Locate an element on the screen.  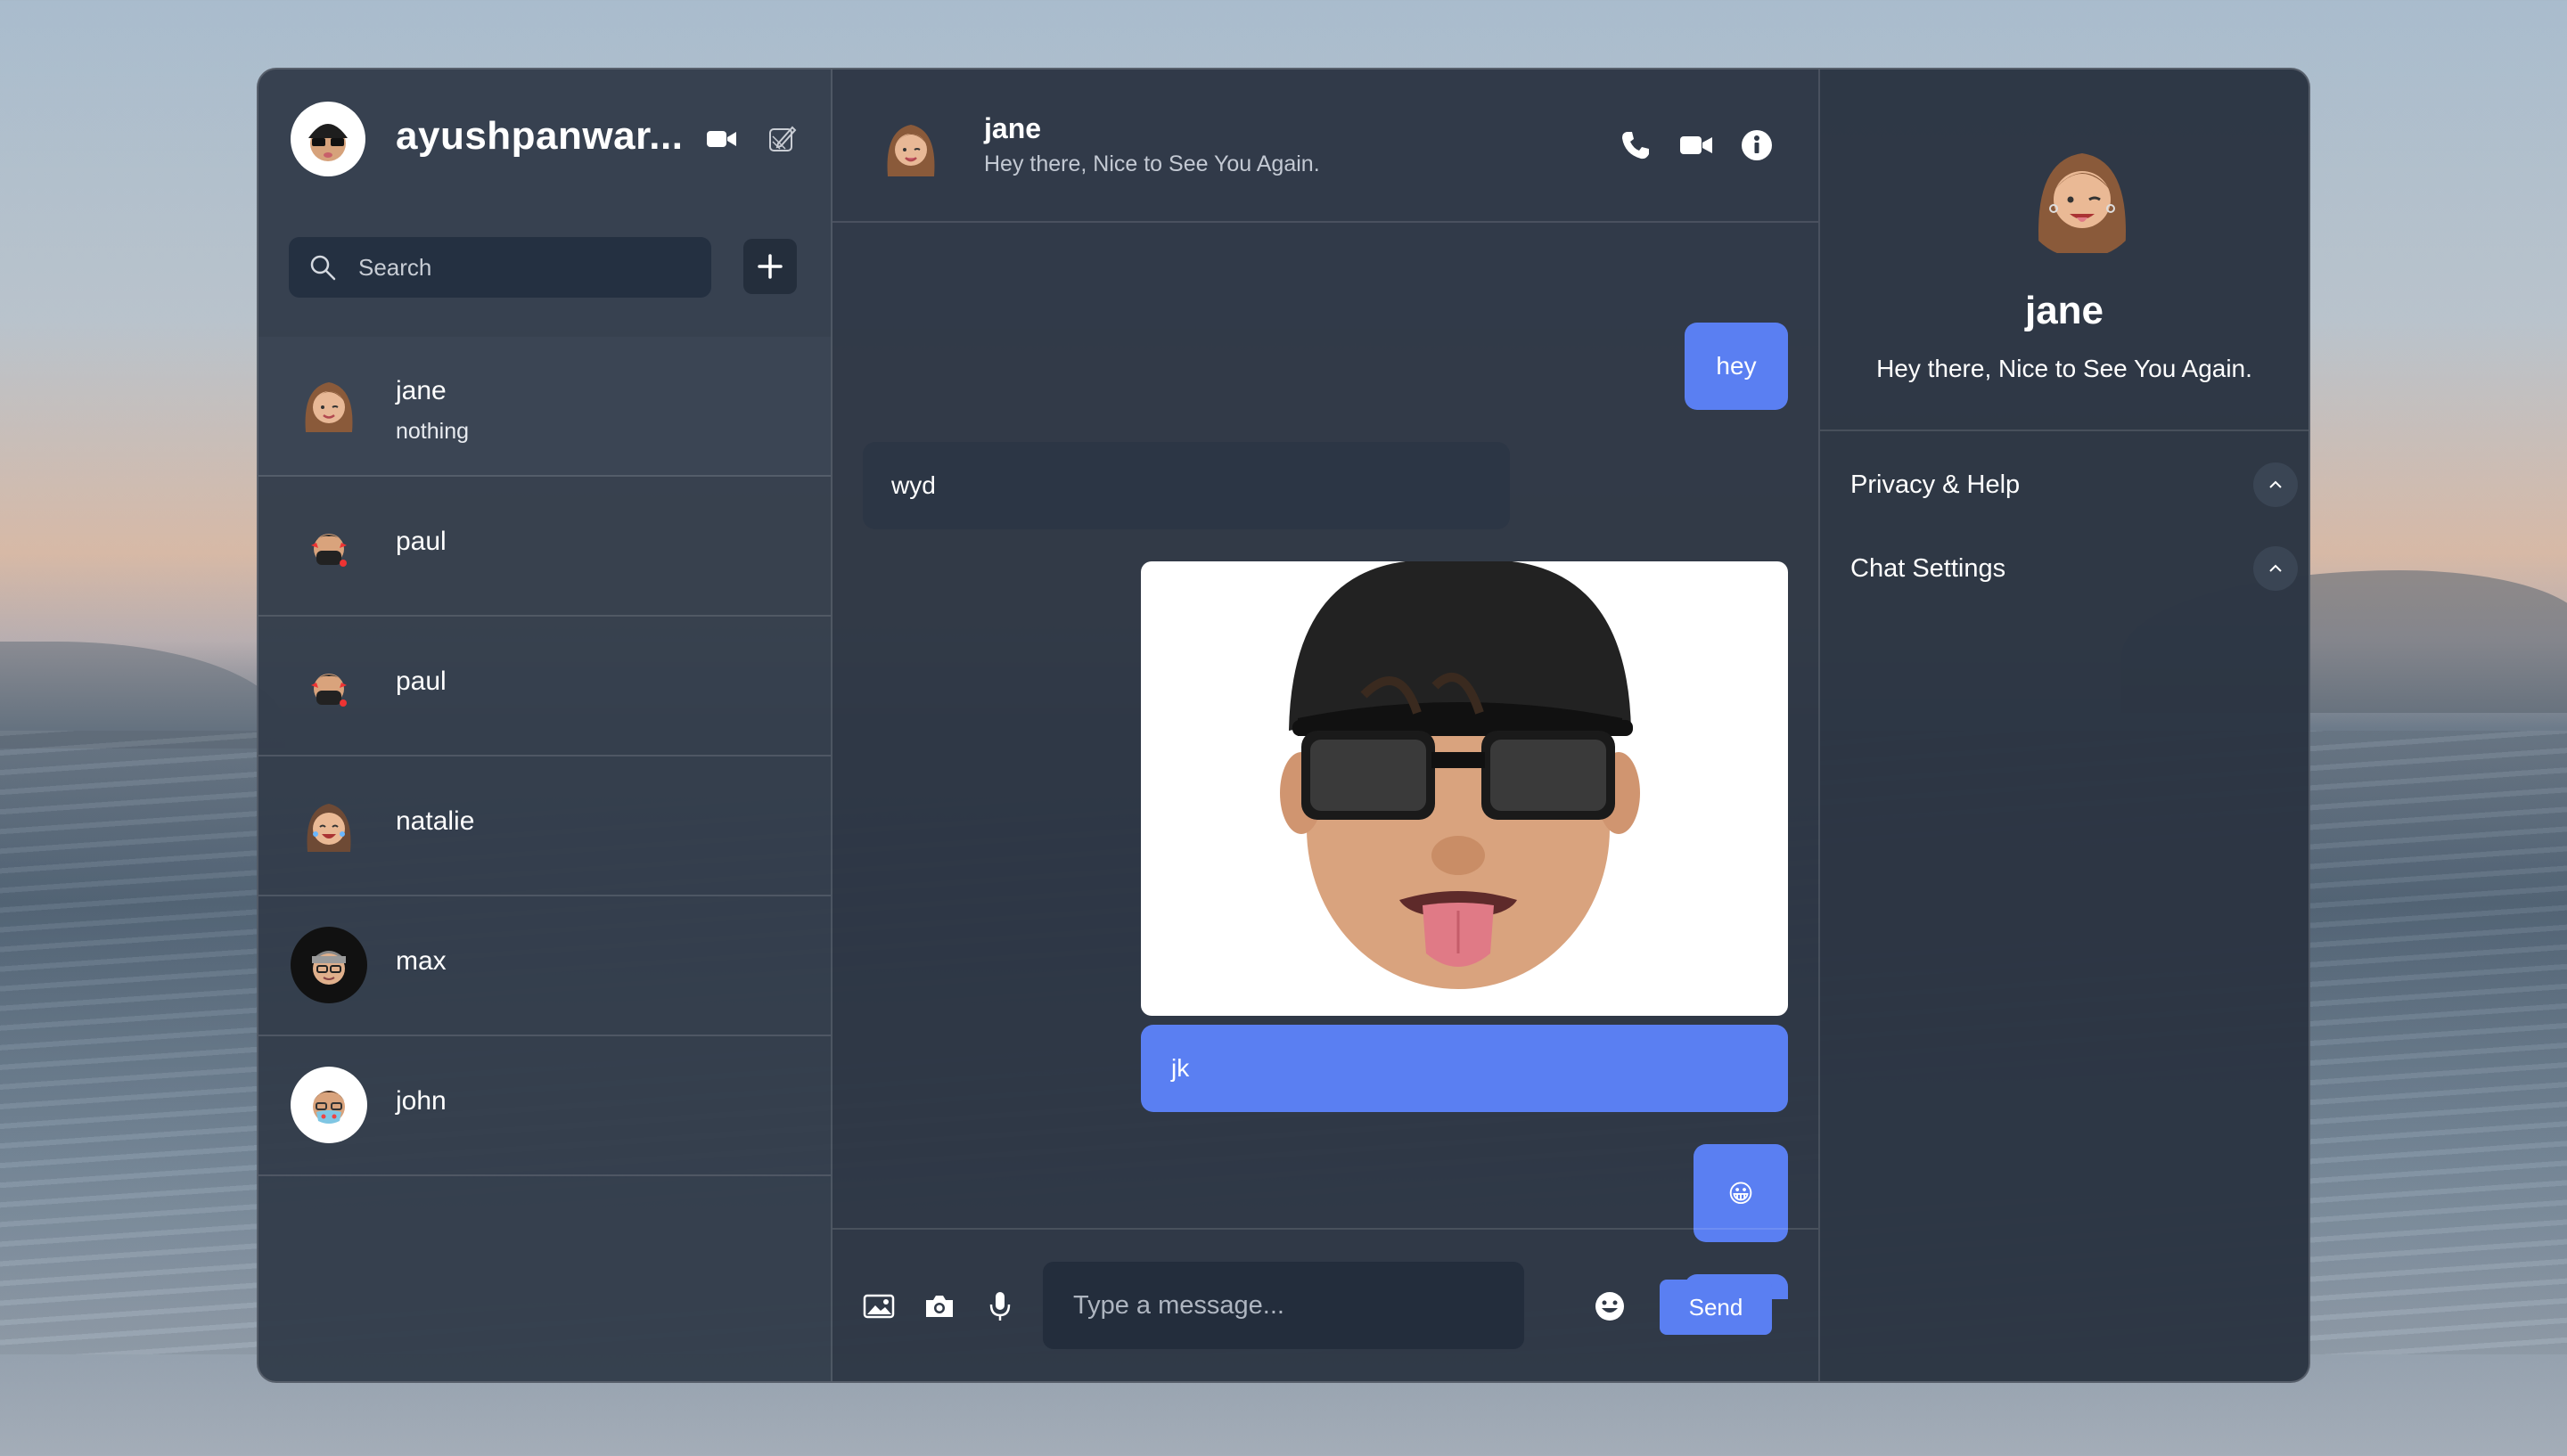
contact-name: john is located at coordinates (421, 1101).